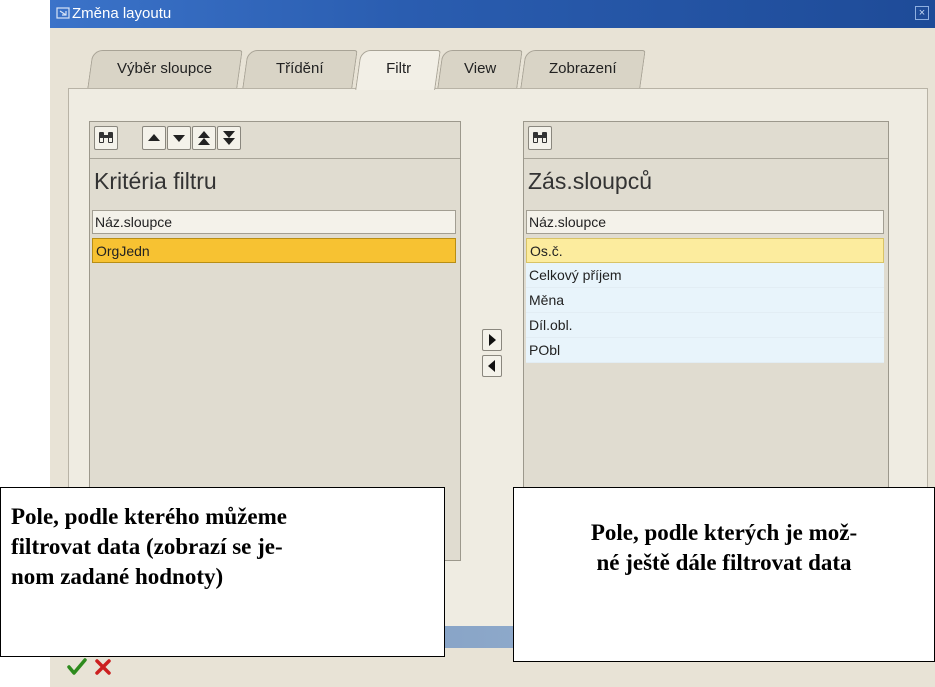 This screenshot has height=687, width=935. Describe the element at coordinates (147, 546) in the screenshot. I see `annotation-line: filtrovat data (zobrazí se je-` at that location.